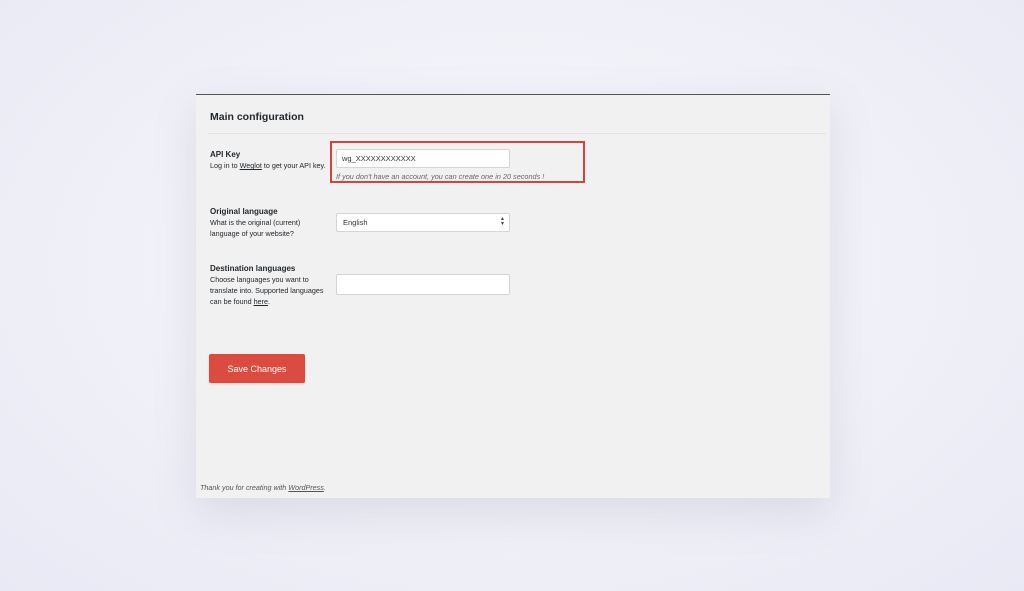 The height and width of the screenshot is (591, 1024). What do you see at coordinates (306, 487) in the screenshot?
I see `wordpress-link: WordPress` at bounding box center [306, 487].